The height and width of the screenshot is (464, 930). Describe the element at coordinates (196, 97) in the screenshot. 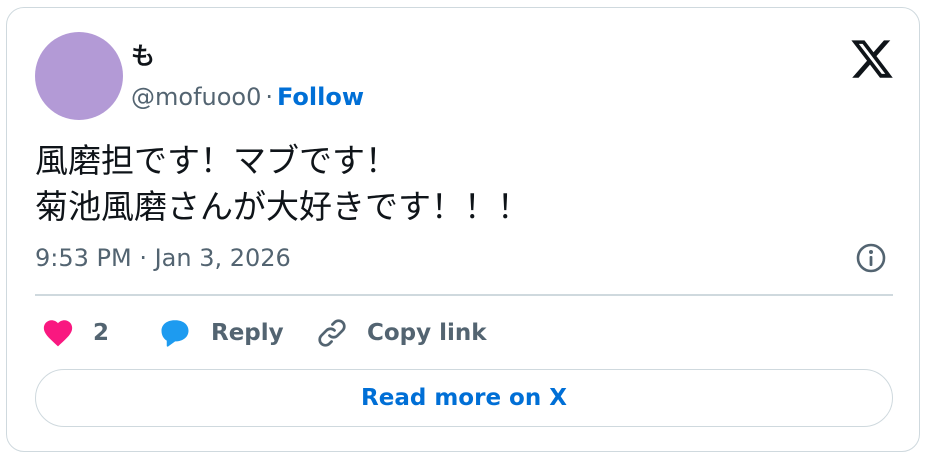

I see `author-handle: @mofuoo0` at that location.